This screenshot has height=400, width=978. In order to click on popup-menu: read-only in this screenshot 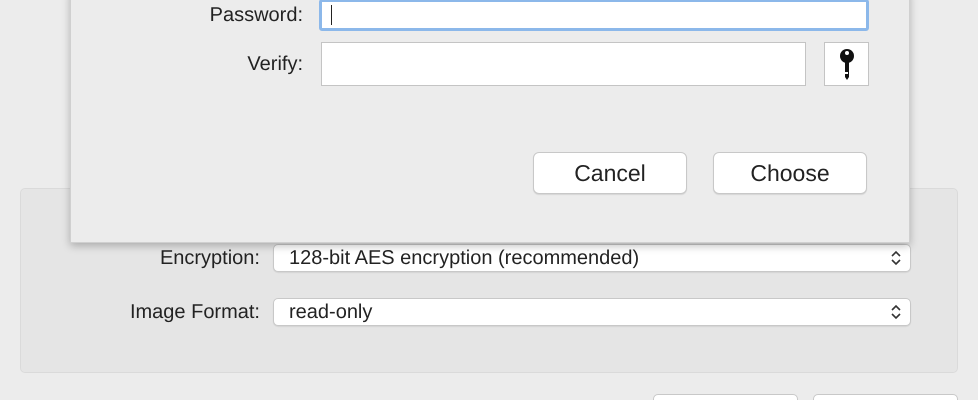, I will do `click(592, 312)`.